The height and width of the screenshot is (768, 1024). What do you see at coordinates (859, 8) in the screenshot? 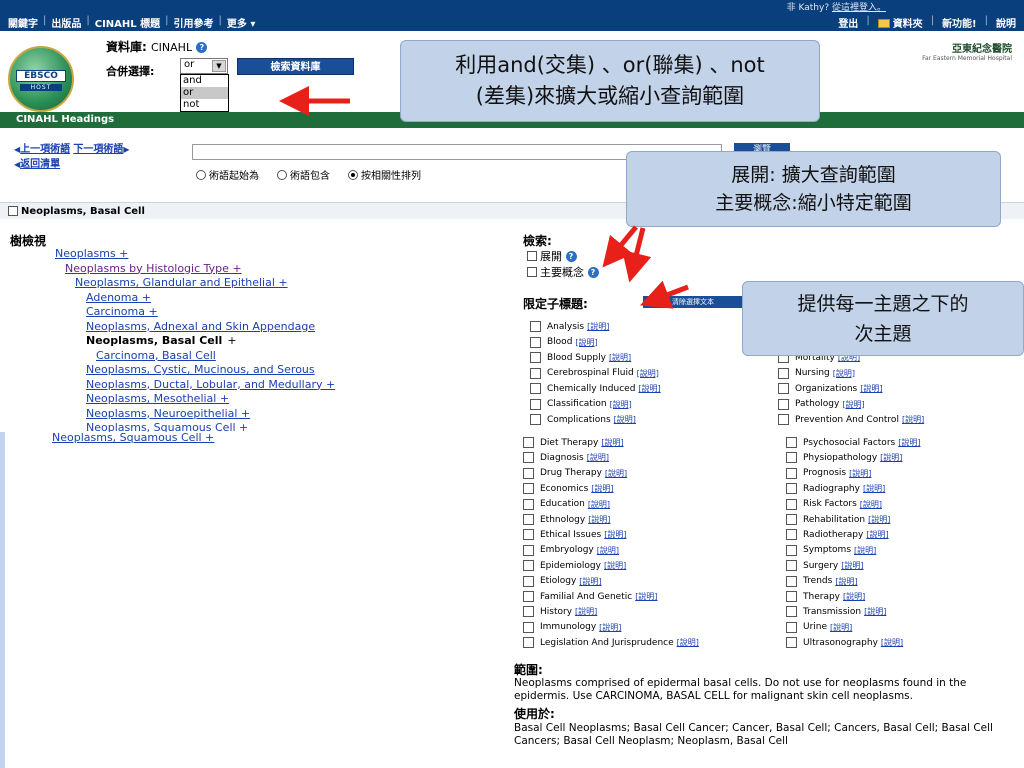
I see `login-link: 從這裡登入。` at bounding box center [859, 8].